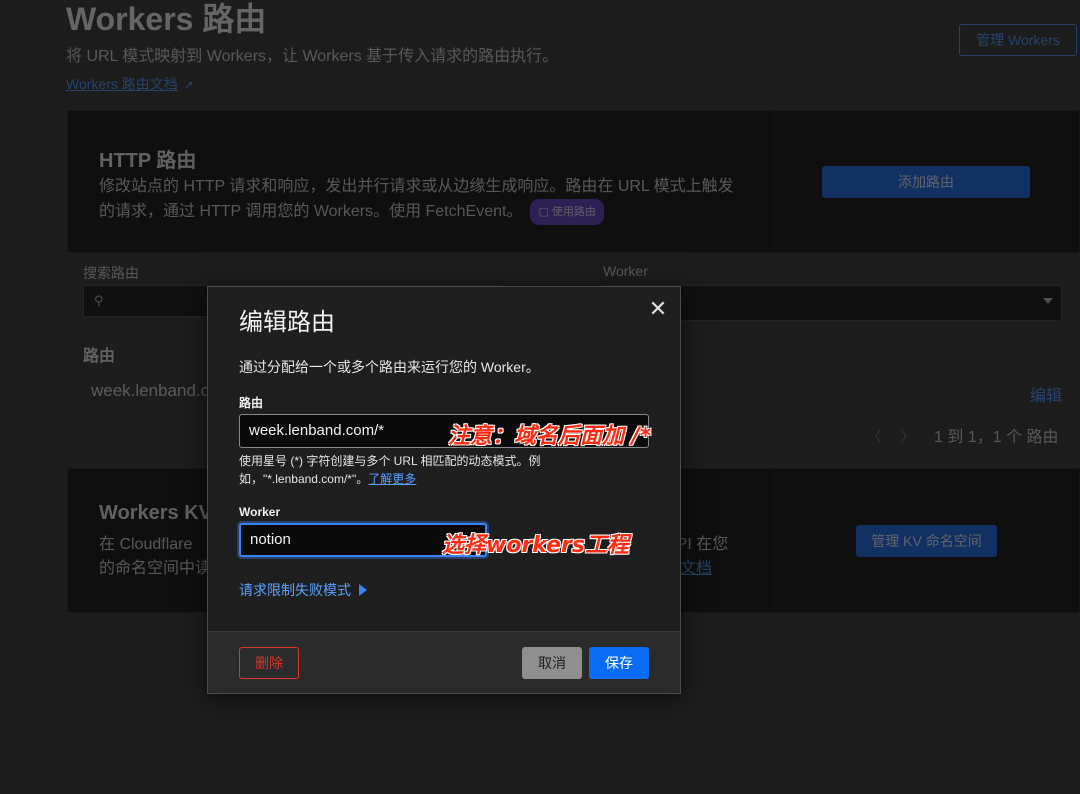 Image resolution: width=1080 pixels, height=794 pixels. Describe the element at coordinates (287, 322) in the screenshot. I see `dialog-title: 编辑路由` at that location.